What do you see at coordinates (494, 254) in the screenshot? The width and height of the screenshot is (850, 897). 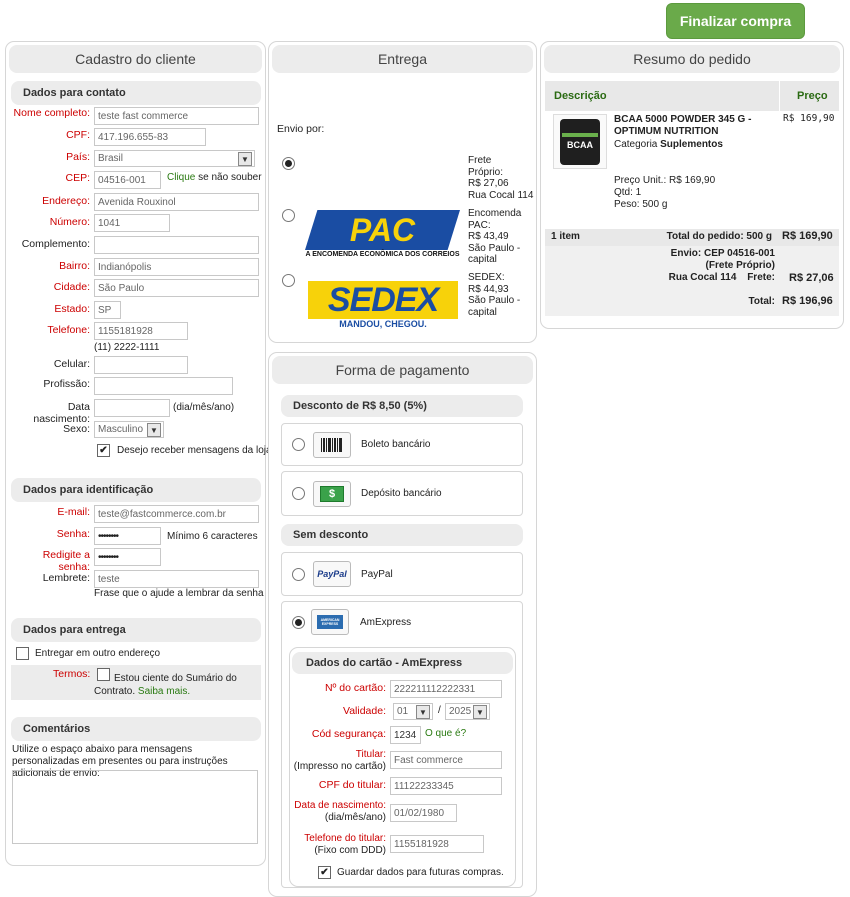 I see `shipping-pac-region: São Paulo - capital` at bounding box center [494, 254].